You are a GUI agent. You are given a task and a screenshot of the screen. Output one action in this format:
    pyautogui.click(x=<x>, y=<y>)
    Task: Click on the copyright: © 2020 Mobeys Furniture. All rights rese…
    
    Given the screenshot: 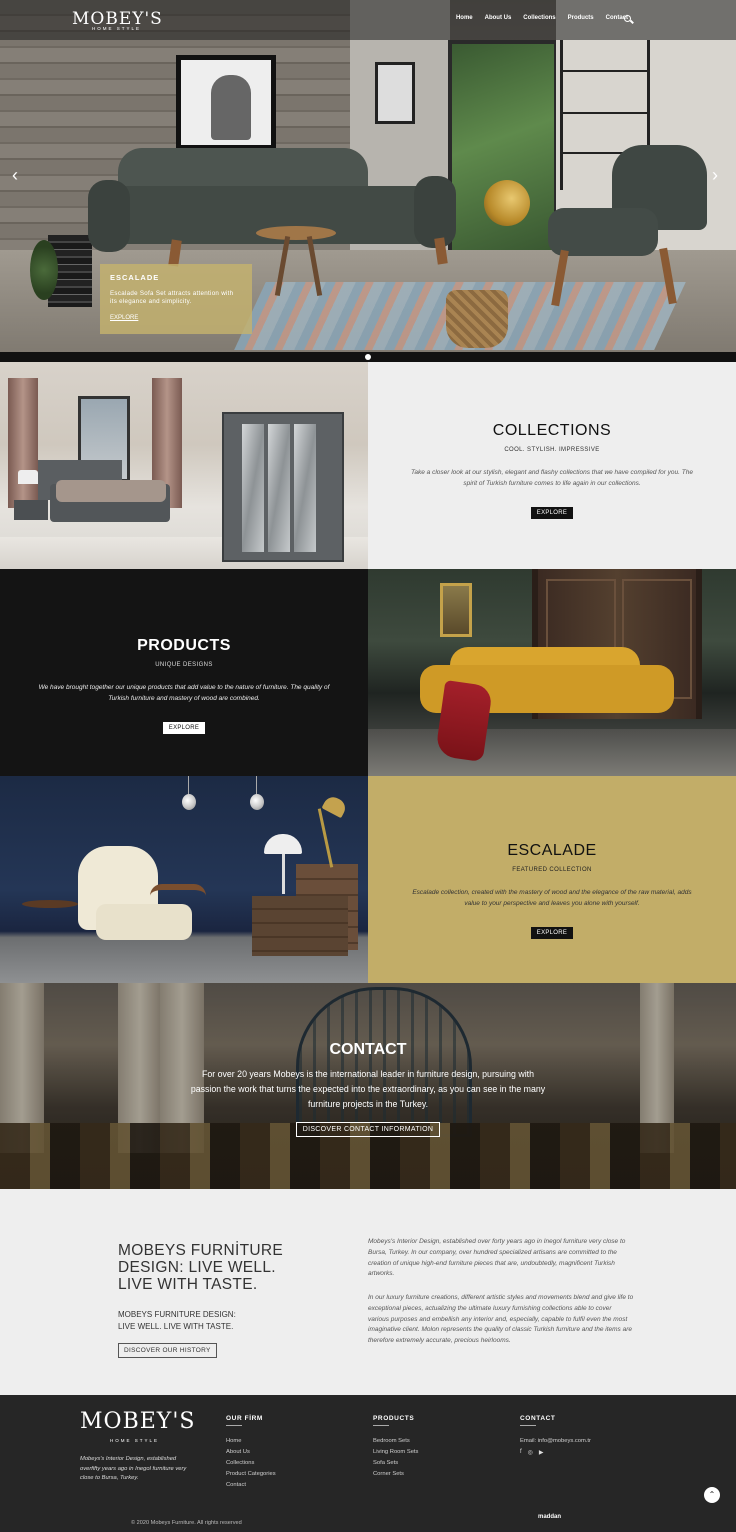 What is the action you would take?
    pyautogui.click(x=186, y=1523)
    